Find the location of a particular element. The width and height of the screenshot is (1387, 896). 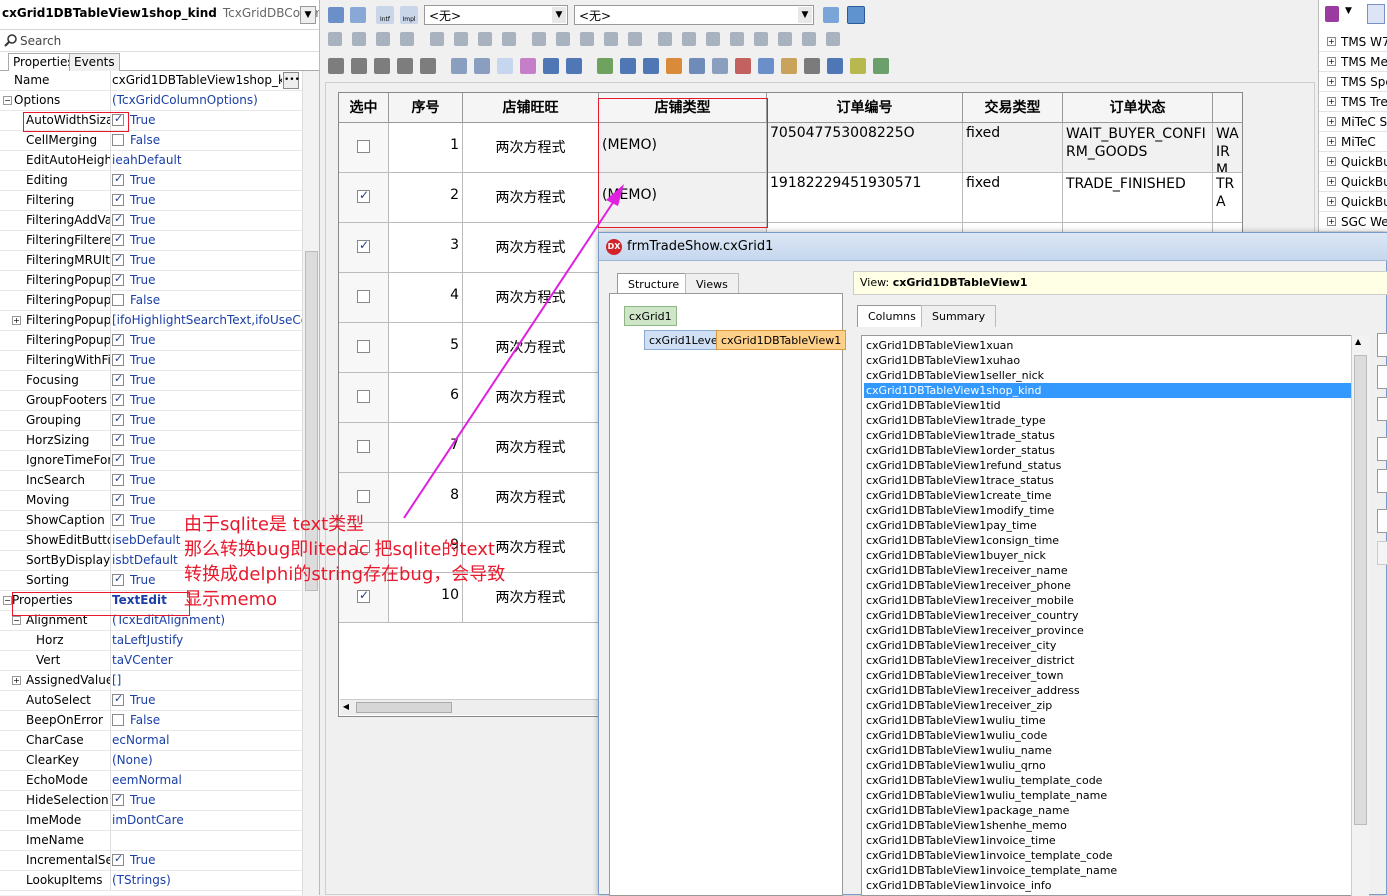

property-value: False is located at coordinates (136, 720).